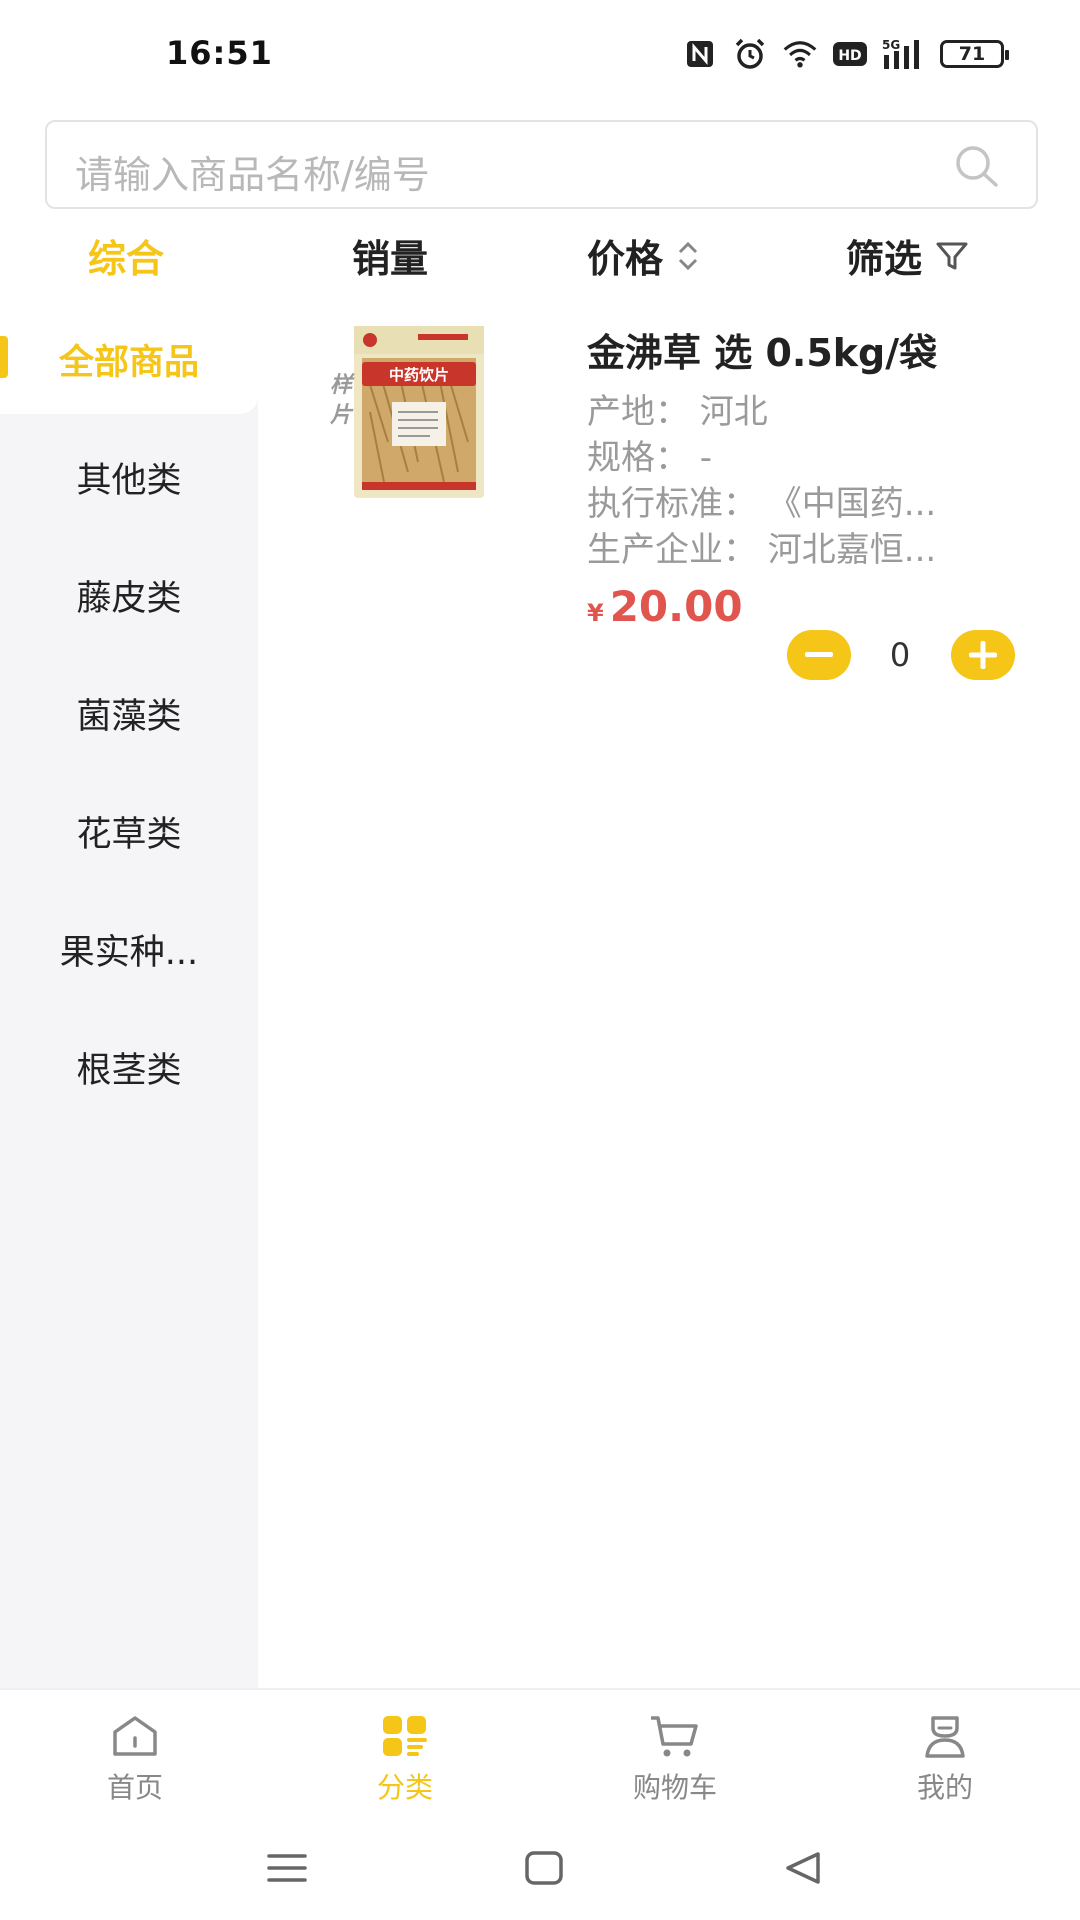  Describe the element at coordinates (674, 1787) in the screenshot. I see `tab-cart-label: 购物车` at that location.